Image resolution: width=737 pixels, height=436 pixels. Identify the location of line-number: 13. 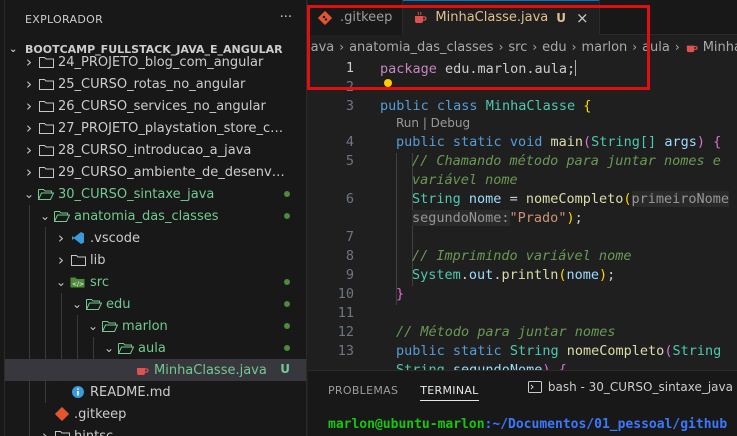
(345, 351).